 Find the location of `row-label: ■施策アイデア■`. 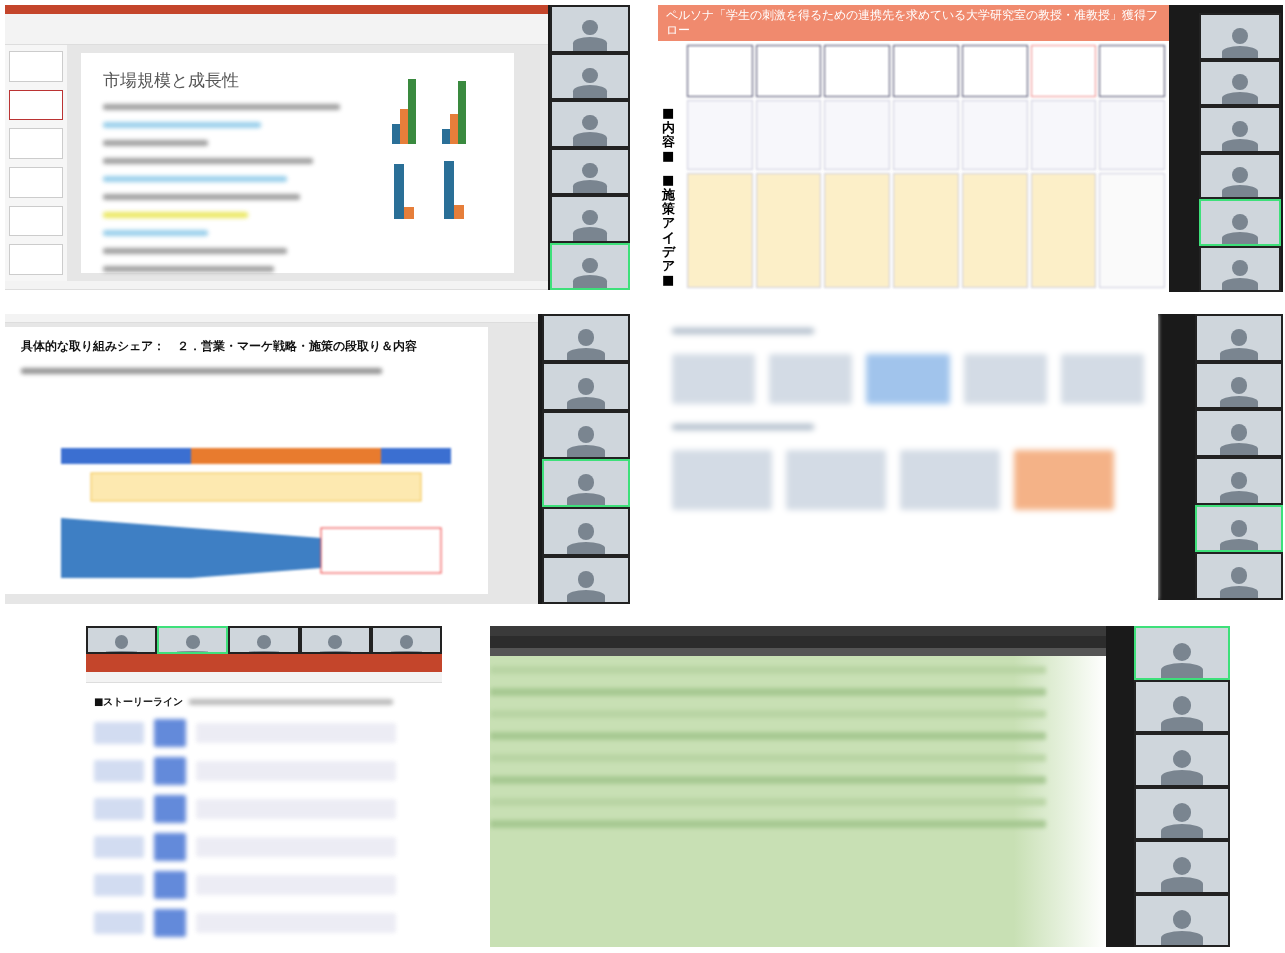

row-label: ■施策アイデア■ is located at coordinates (668, 230).